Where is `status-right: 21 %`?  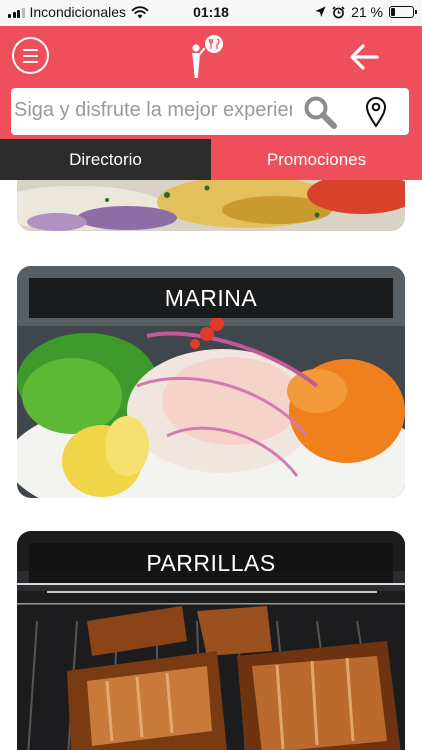
status-right: 21 % is located at coordinates (366, 12).